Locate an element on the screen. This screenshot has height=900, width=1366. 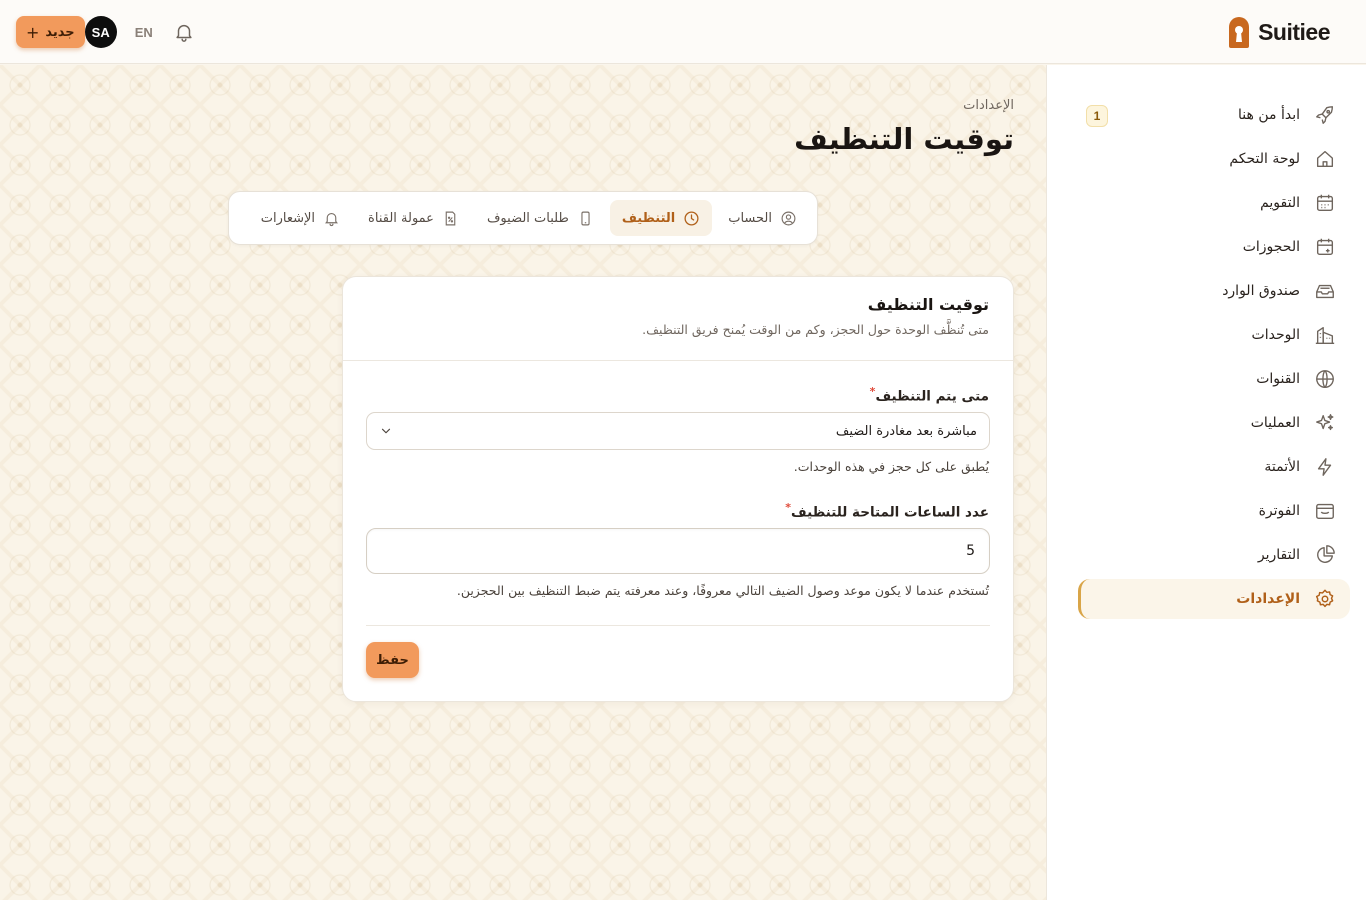
gear-icon is located at coordinates (1324, 598).